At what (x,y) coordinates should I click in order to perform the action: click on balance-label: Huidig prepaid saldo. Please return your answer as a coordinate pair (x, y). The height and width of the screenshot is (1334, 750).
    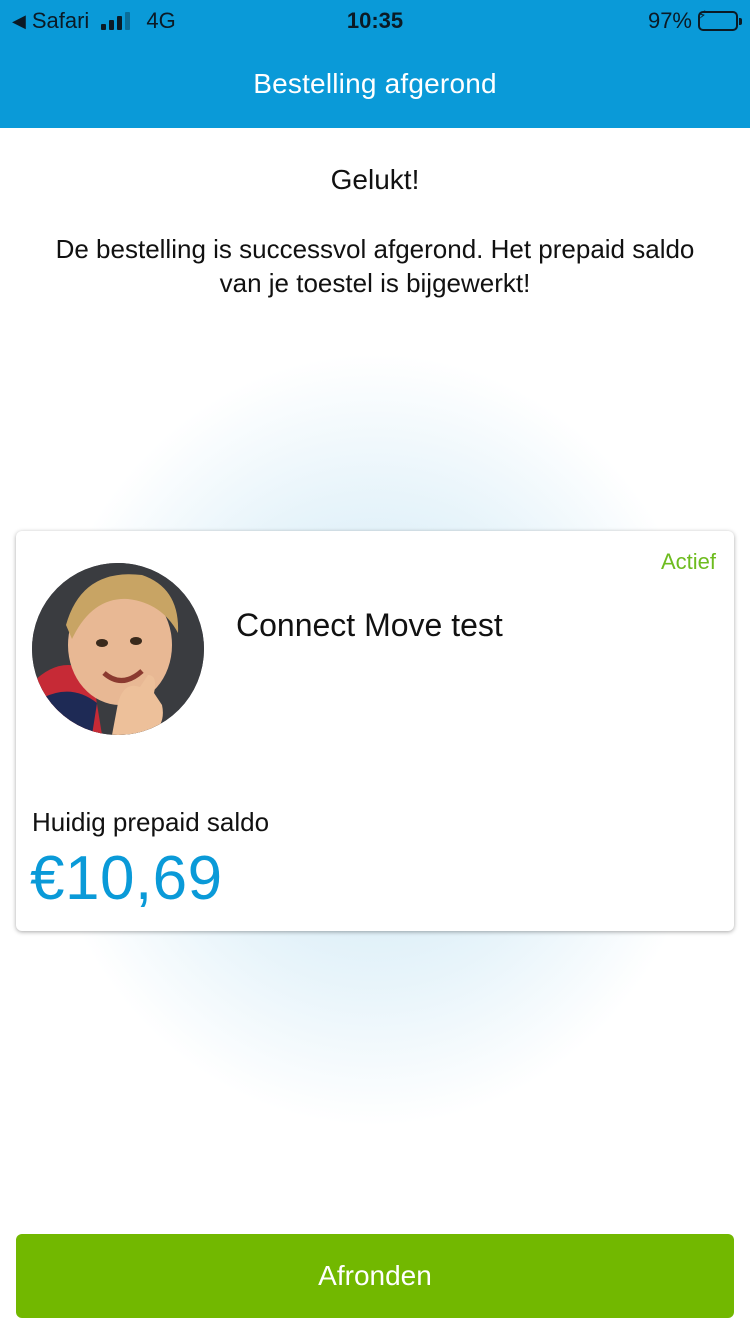
    Looking at the image, I should click on (151, 822).